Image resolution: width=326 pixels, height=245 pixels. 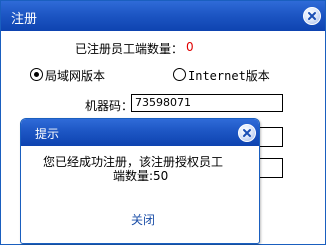 I want to click on internet-version-radio, so click(x=179, y=74).